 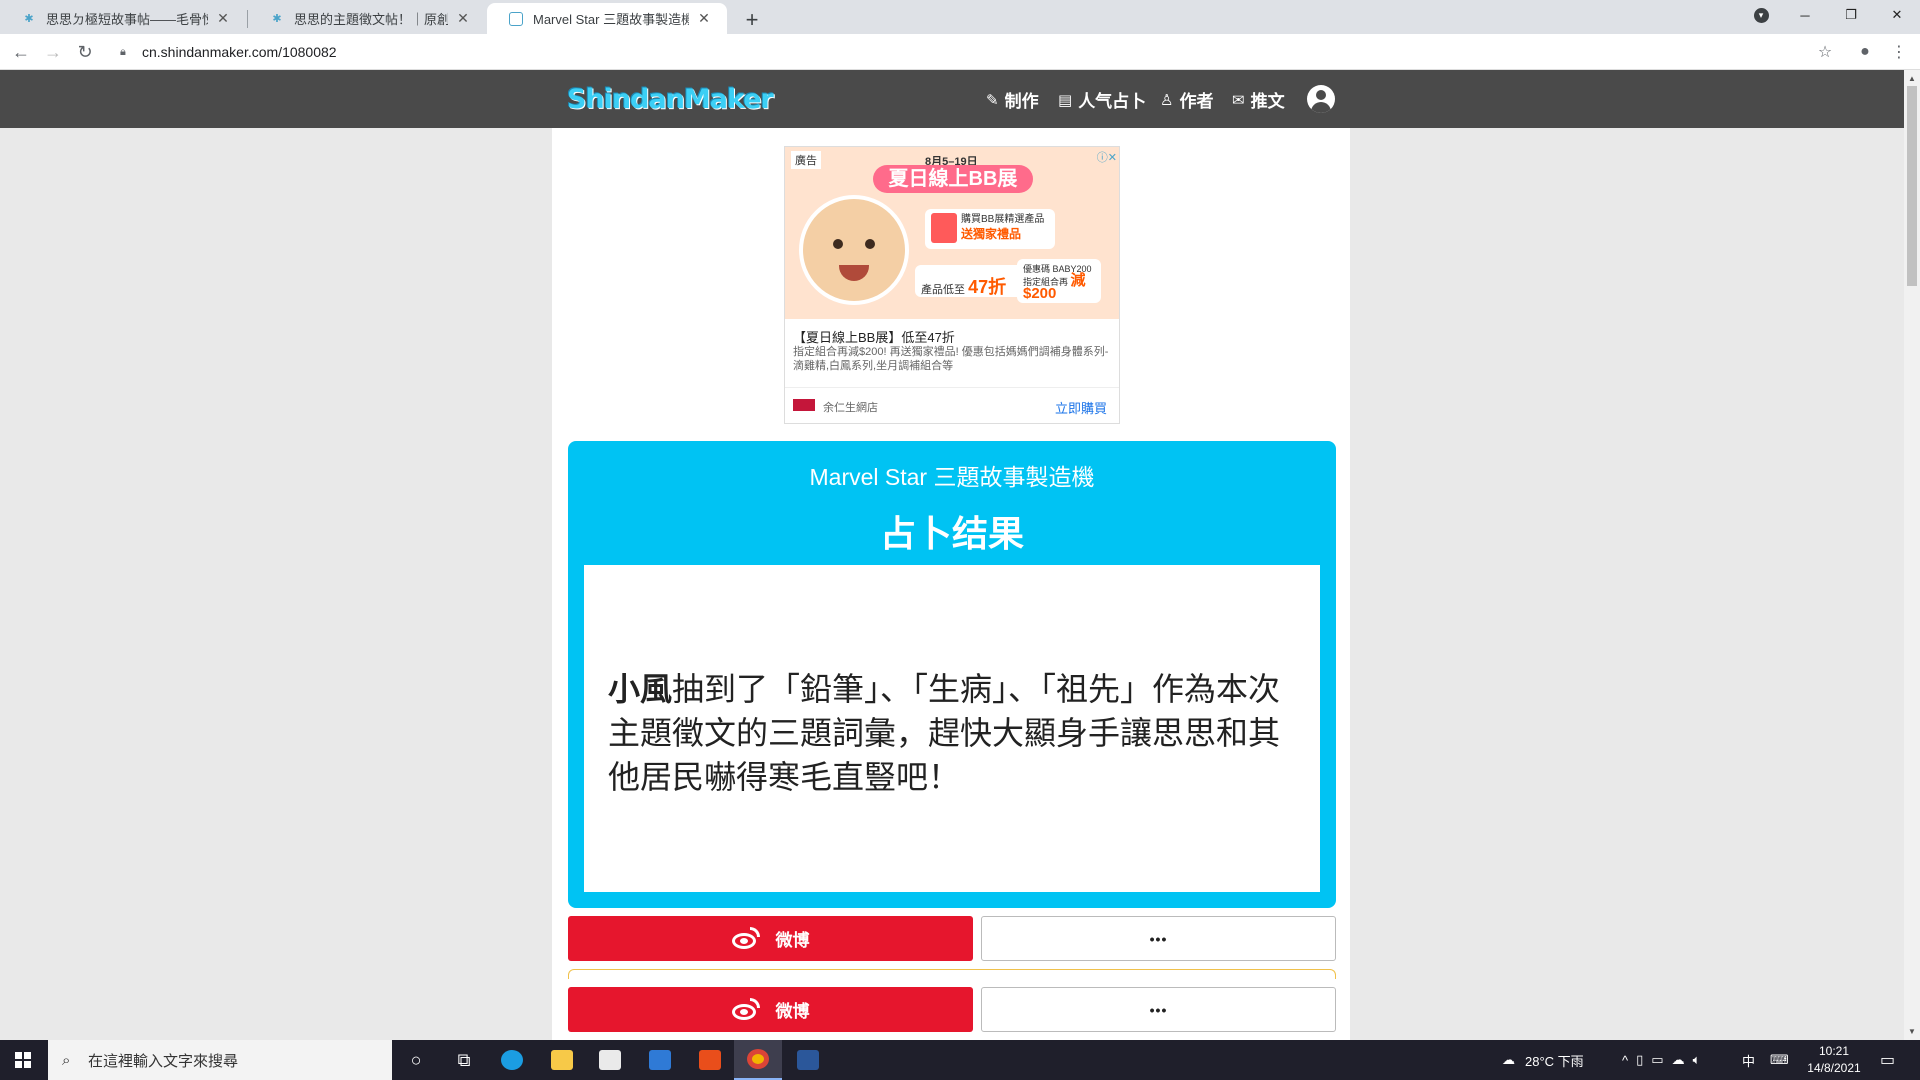 I want to click on baby-photo, so click(x=854, y=250).